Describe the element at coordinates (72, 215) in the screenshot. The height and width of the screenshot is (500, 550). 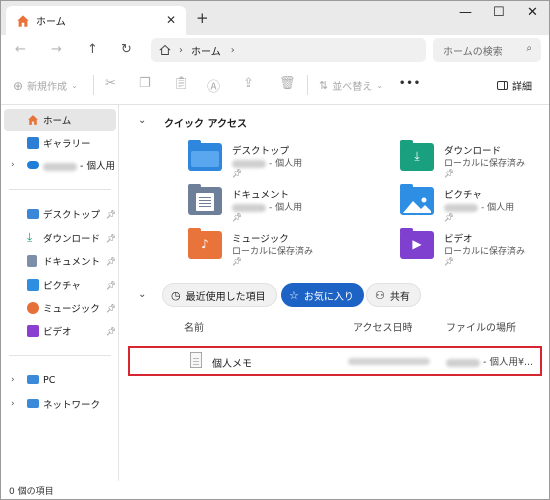
I see `sidebar-item-label: デスクトップ` at that location.